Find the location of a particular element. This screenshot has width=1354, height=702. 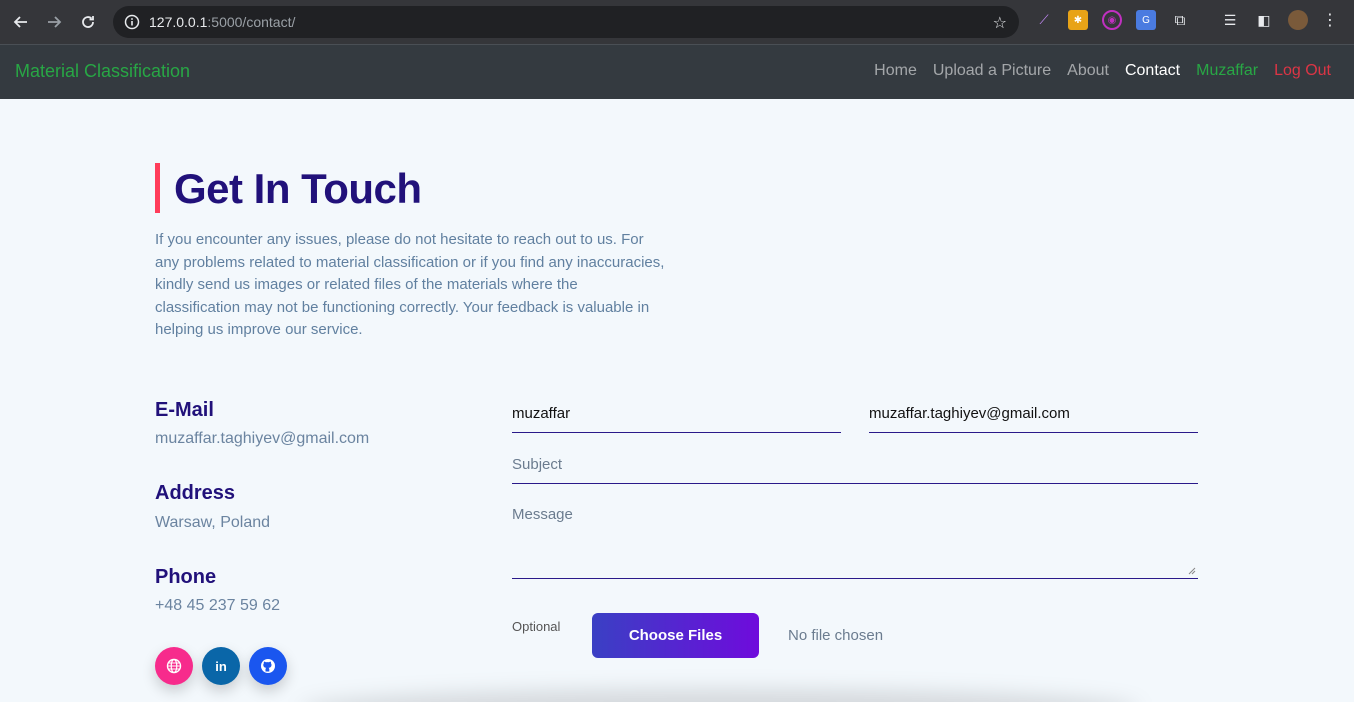

card-shadow is located at coordinates (720, 695).